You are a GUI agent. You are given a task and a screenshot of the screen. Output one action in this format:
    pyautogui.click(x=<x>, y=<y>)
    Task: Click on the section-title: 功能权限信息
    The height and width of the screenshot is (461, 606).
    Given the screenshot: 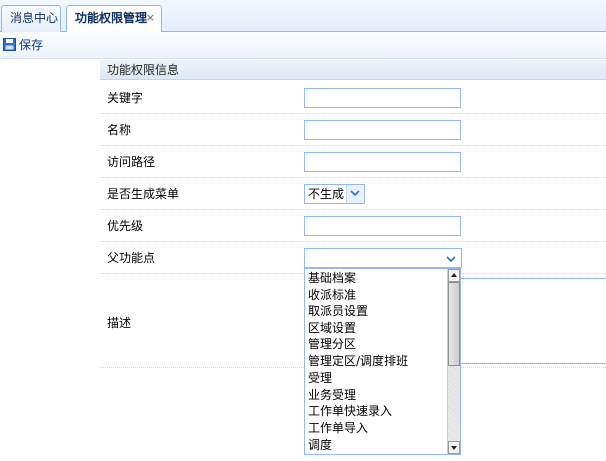 What is the action you would take?
    pyautogui.click(x=353, y=70)
    